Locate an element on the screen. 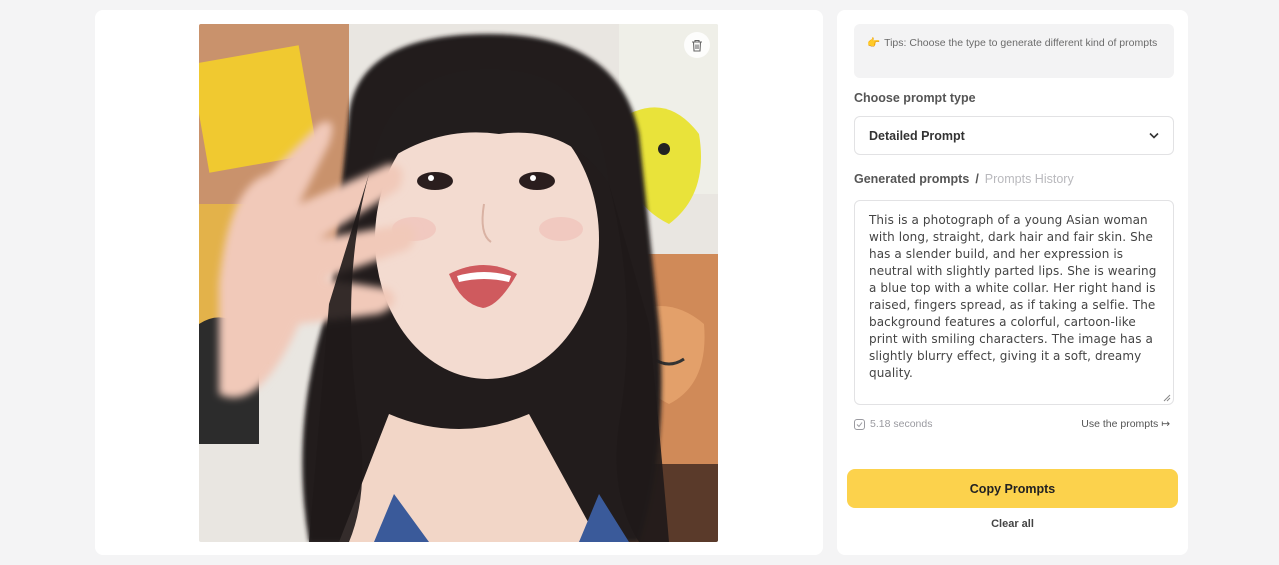  check-clock-icon is located at coordinates (859, 424).